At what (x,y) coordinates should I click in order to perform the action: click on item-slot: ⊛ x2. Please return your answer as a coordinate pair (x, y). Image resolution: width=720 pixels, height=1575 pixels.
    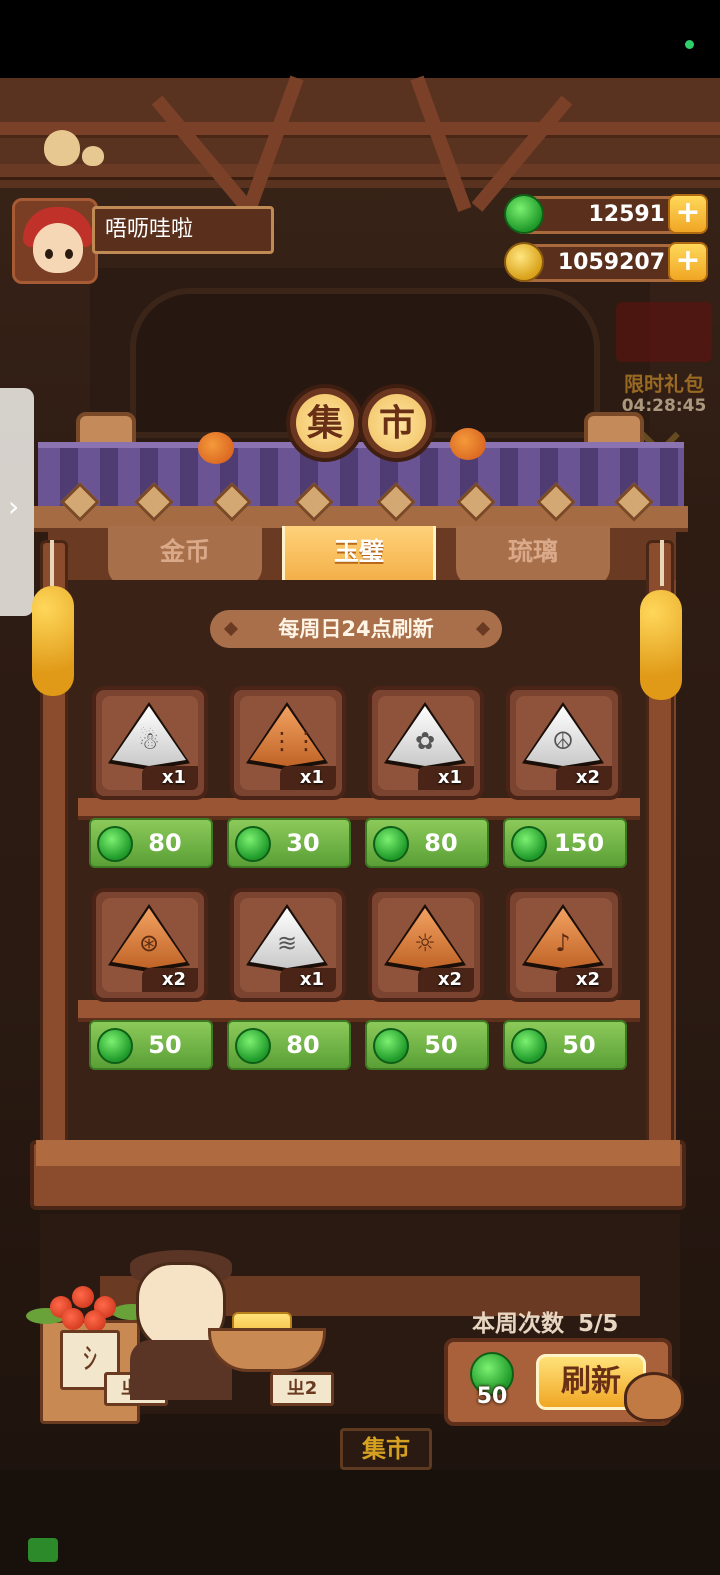
    Looking at the image, I should click on (150, 945).